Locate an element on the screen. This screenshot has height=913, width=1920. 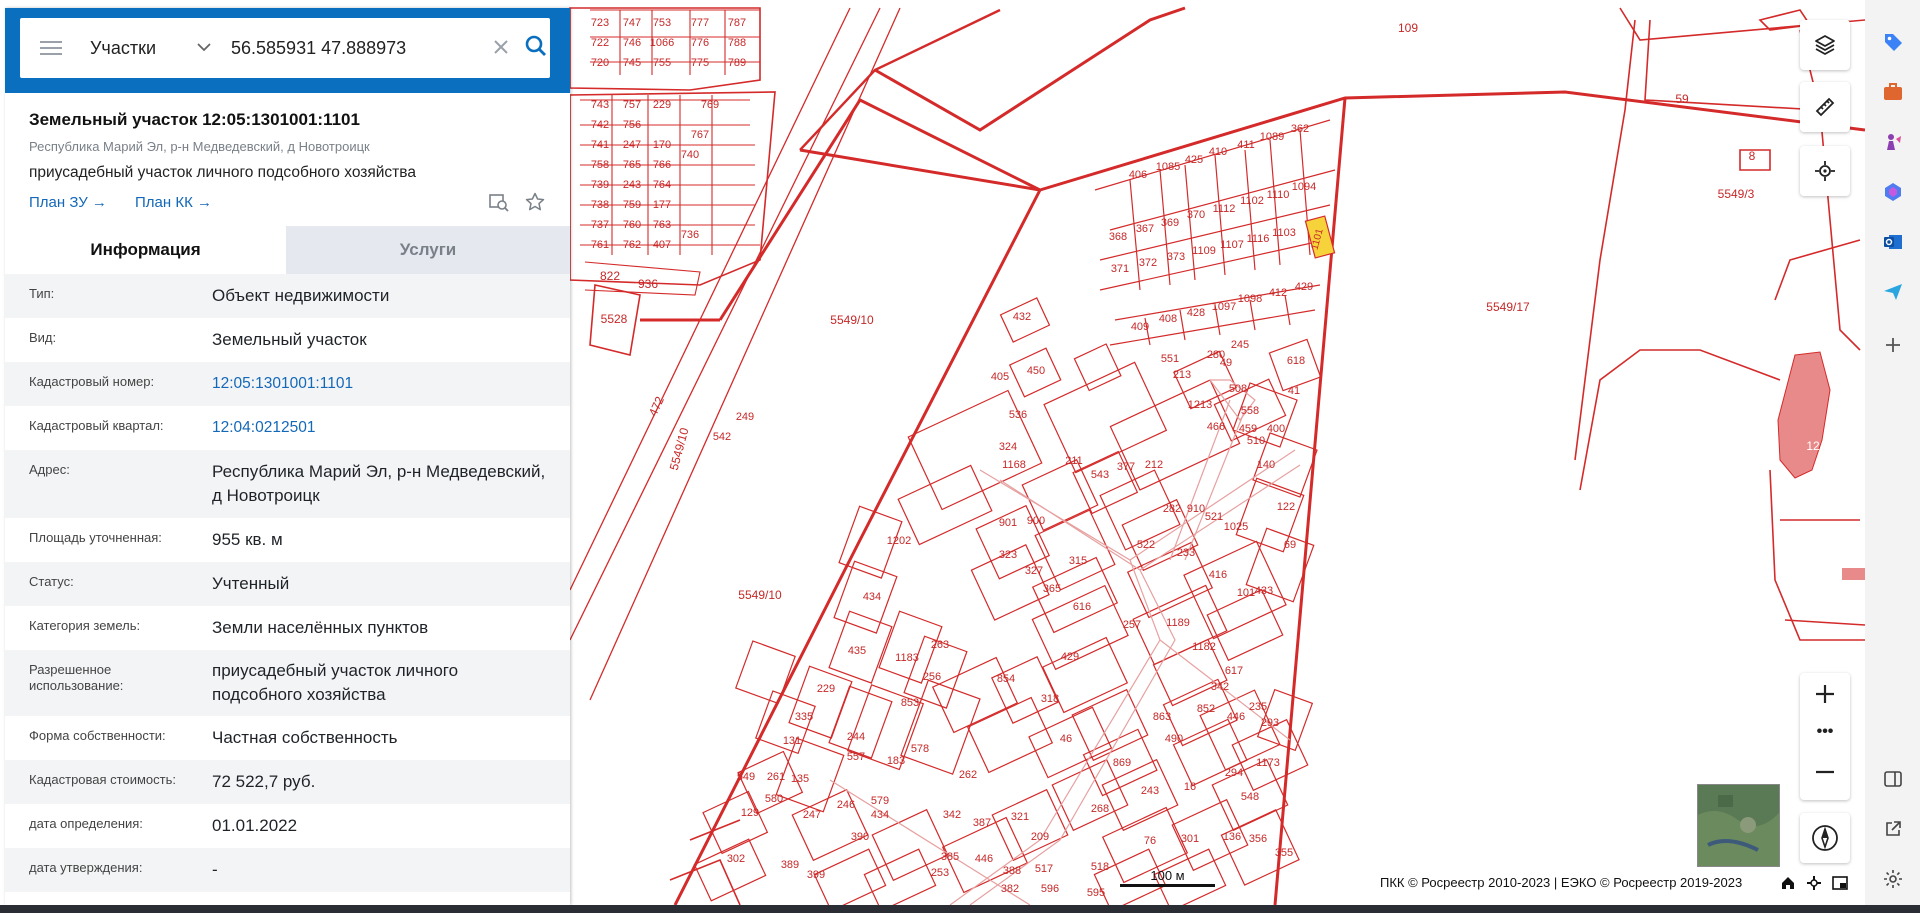
parcel-number-label: 743 is located at coordinates (600, 105).